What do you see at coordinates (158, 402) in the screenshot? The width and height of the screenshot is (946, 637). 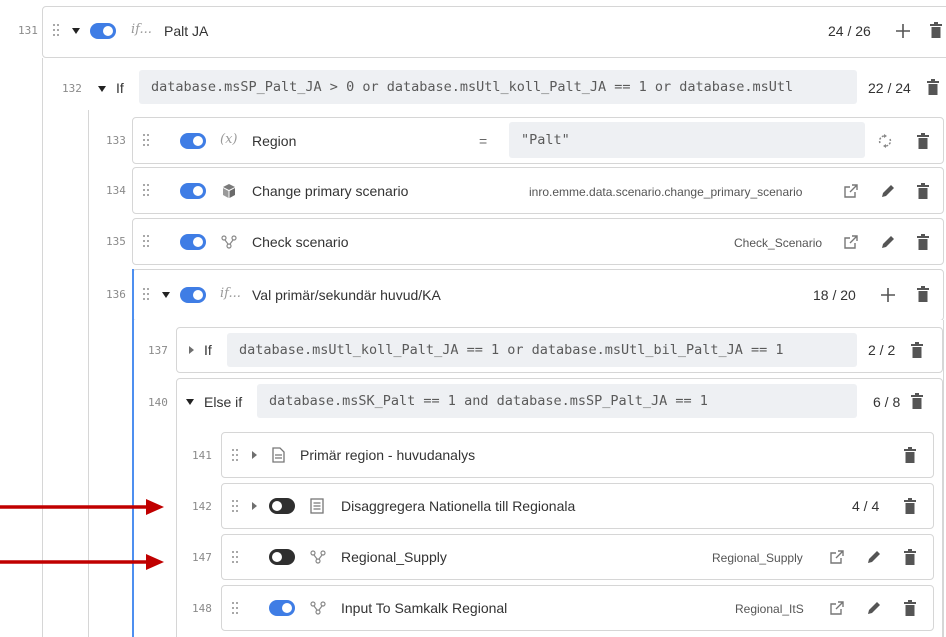 I see `line-number: 140` at bounding box center [158, 402].